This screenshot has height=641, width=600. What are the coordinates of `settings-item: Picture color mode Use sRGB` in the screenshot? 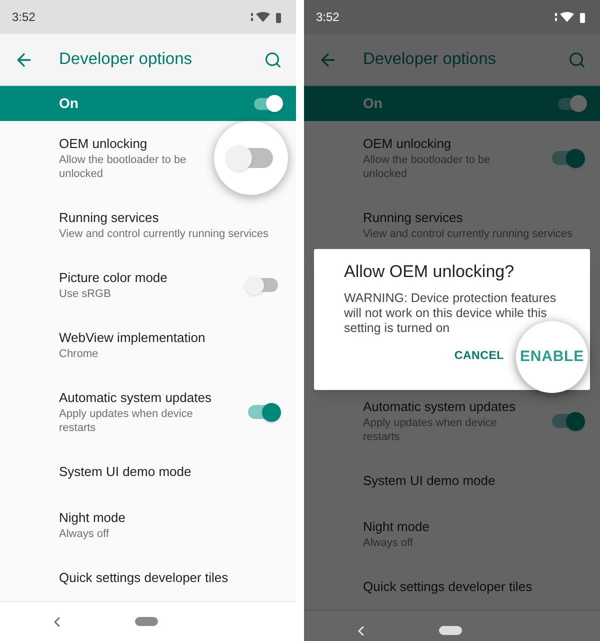 It's located at (148, 285).